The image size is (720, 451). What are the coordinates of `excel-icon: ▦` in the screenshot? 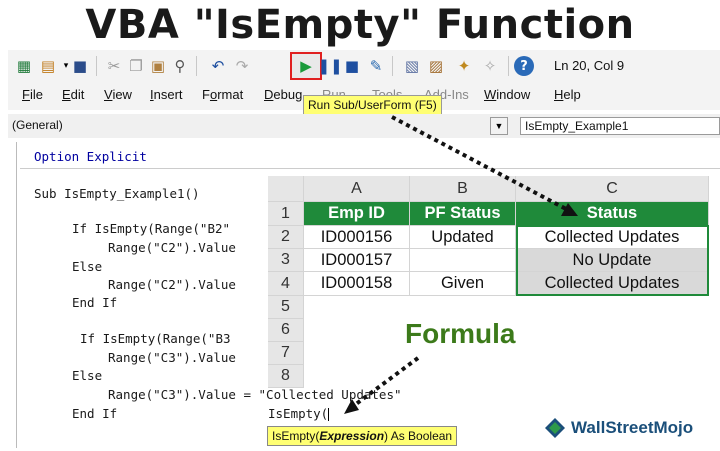 It's located at (24, 66).